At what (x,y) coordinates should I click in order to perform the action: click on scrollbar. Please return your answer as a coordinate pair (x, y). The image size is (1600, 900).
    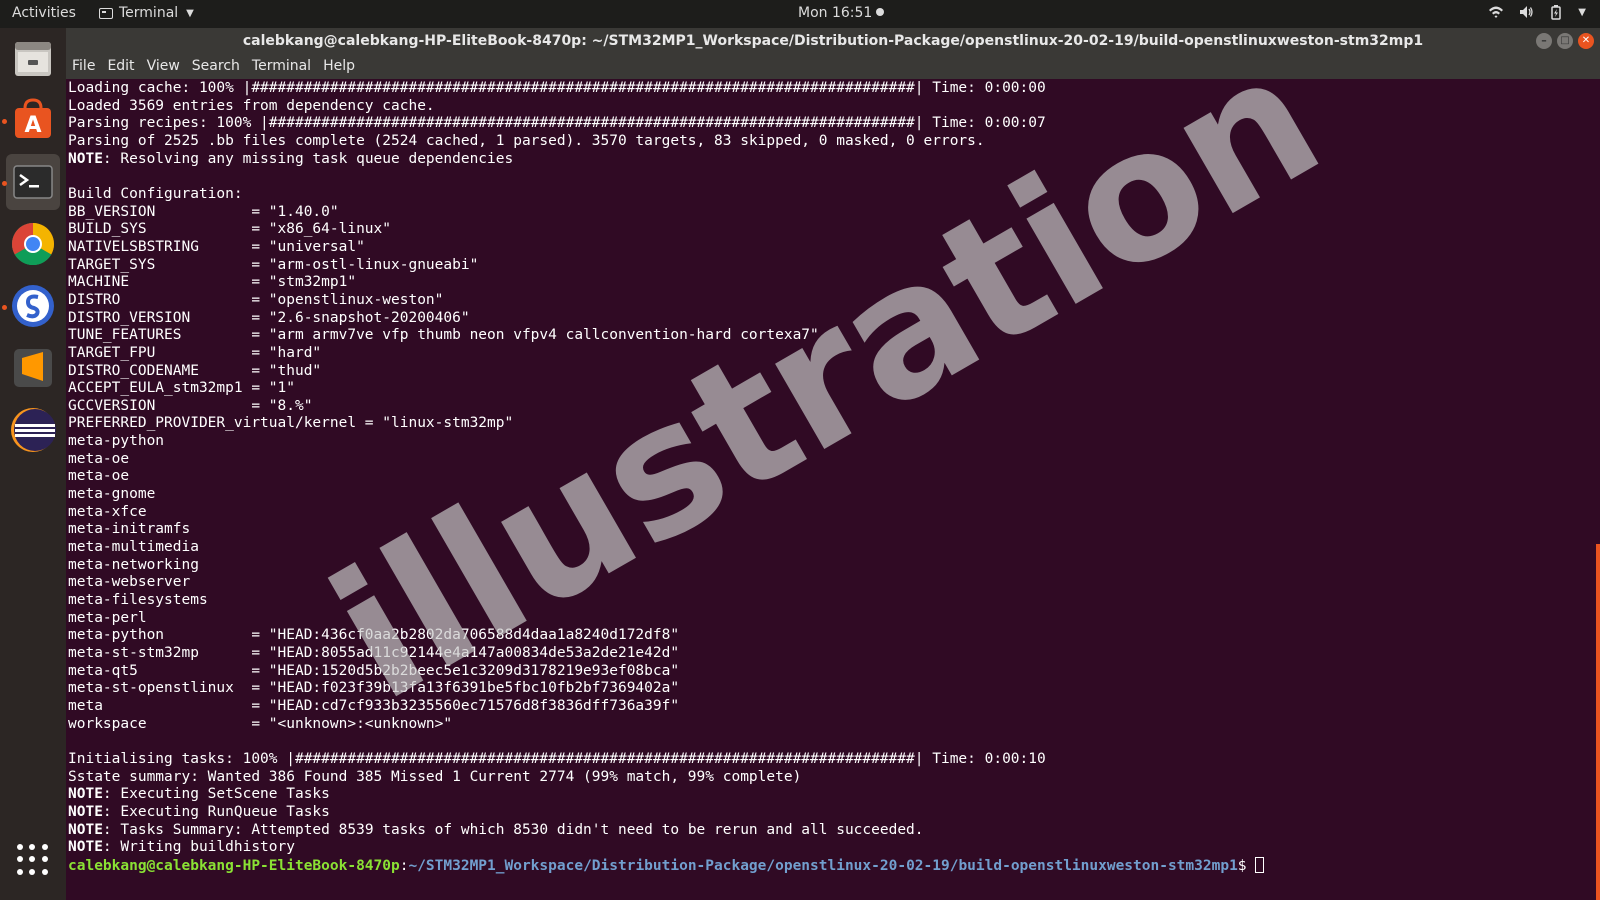
    Looking at the image, I should click on (1598, 722).